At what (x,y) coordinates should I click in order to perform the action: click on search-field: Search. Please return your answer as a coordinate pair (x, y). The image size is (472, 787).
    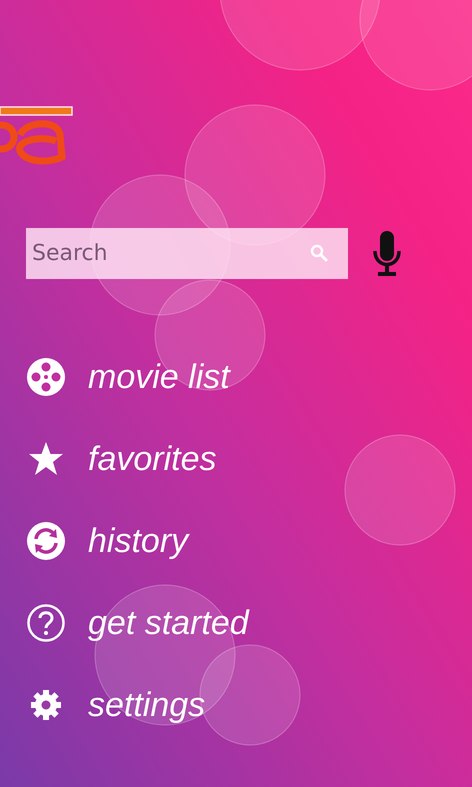
    Looking at the image, I should click on (187, 253).